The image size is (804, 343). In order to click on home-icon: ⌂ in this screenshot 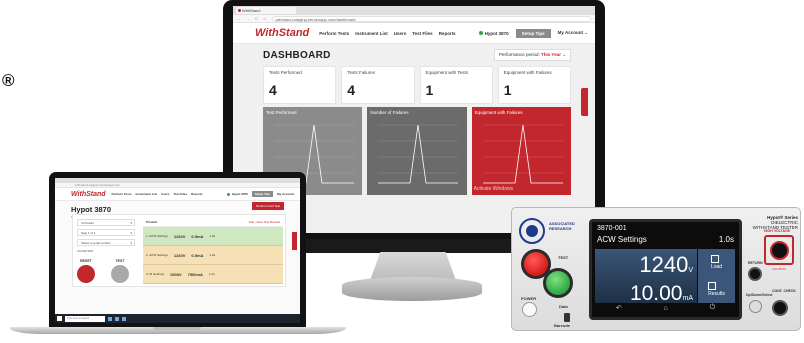, I will do `click(666, 308)`.